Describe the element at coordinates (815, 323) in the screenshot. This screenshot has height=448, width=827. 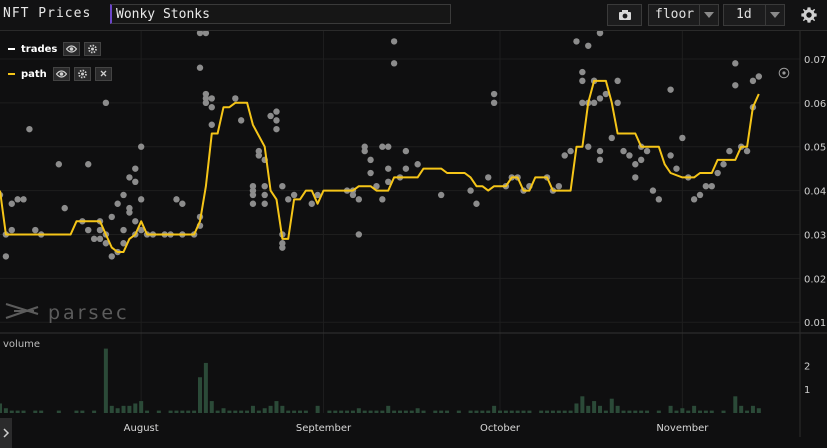
I see `y-tick-label: 0.01` at that location.